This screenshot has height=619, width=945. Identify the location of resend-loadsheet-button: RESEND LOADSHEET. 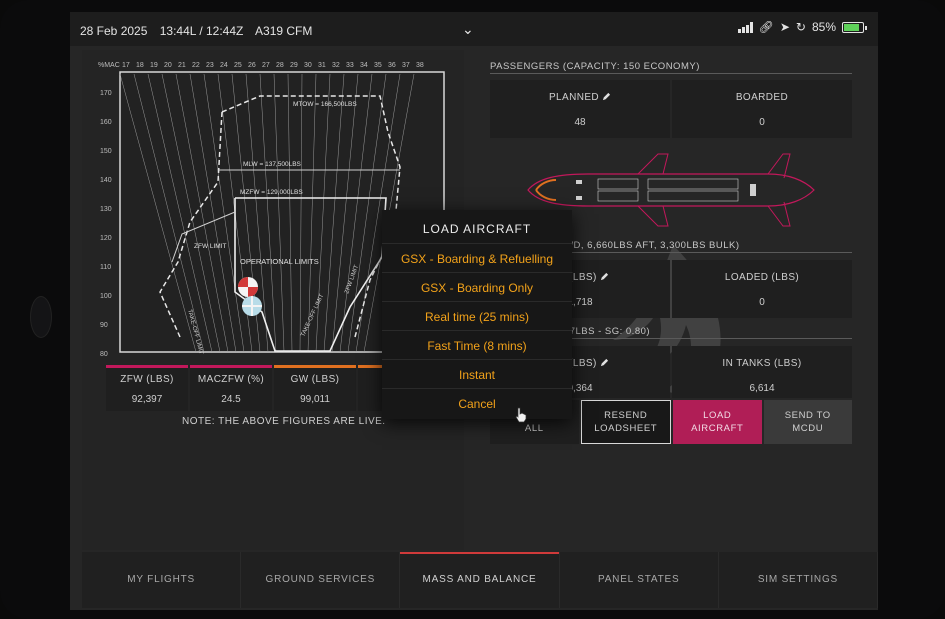
(625, 422).